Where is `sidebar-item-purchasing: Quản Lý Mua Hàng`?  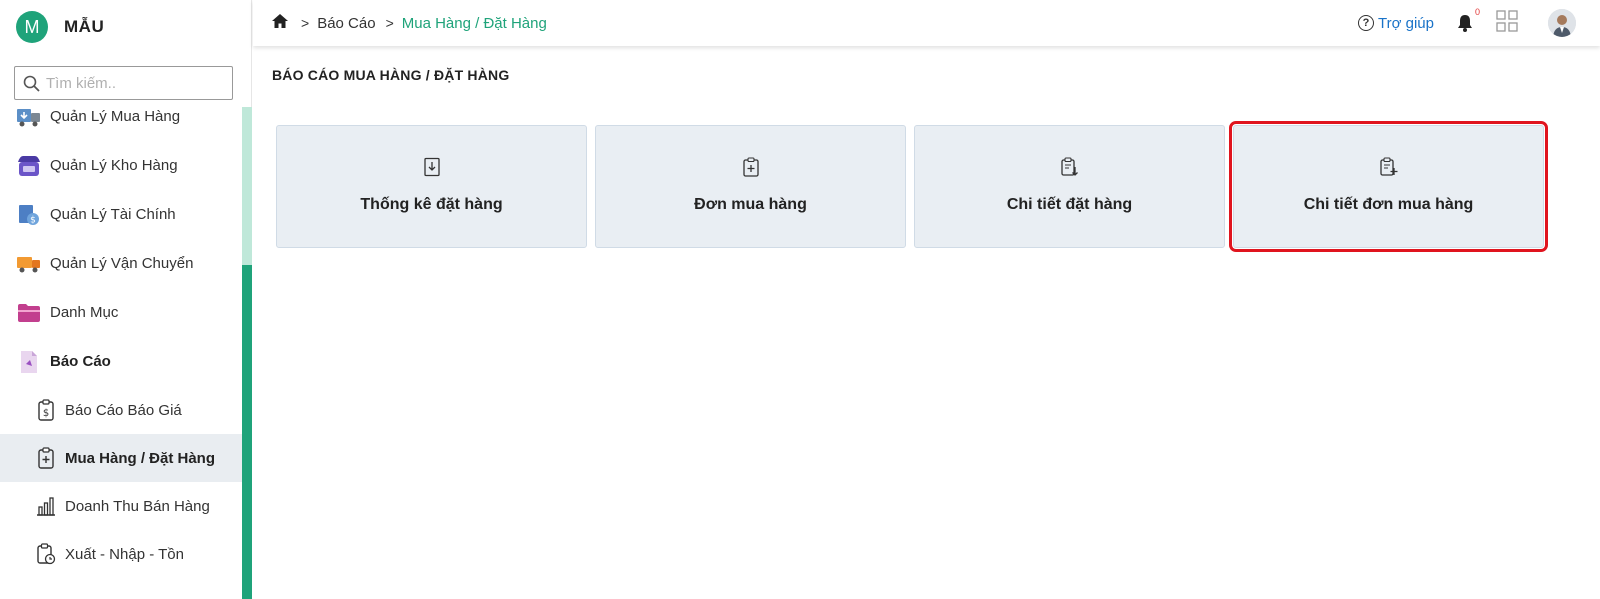
sidebar-item-purchasing: Quản Lý Mua Hàng is located at coordinates (121, 116).